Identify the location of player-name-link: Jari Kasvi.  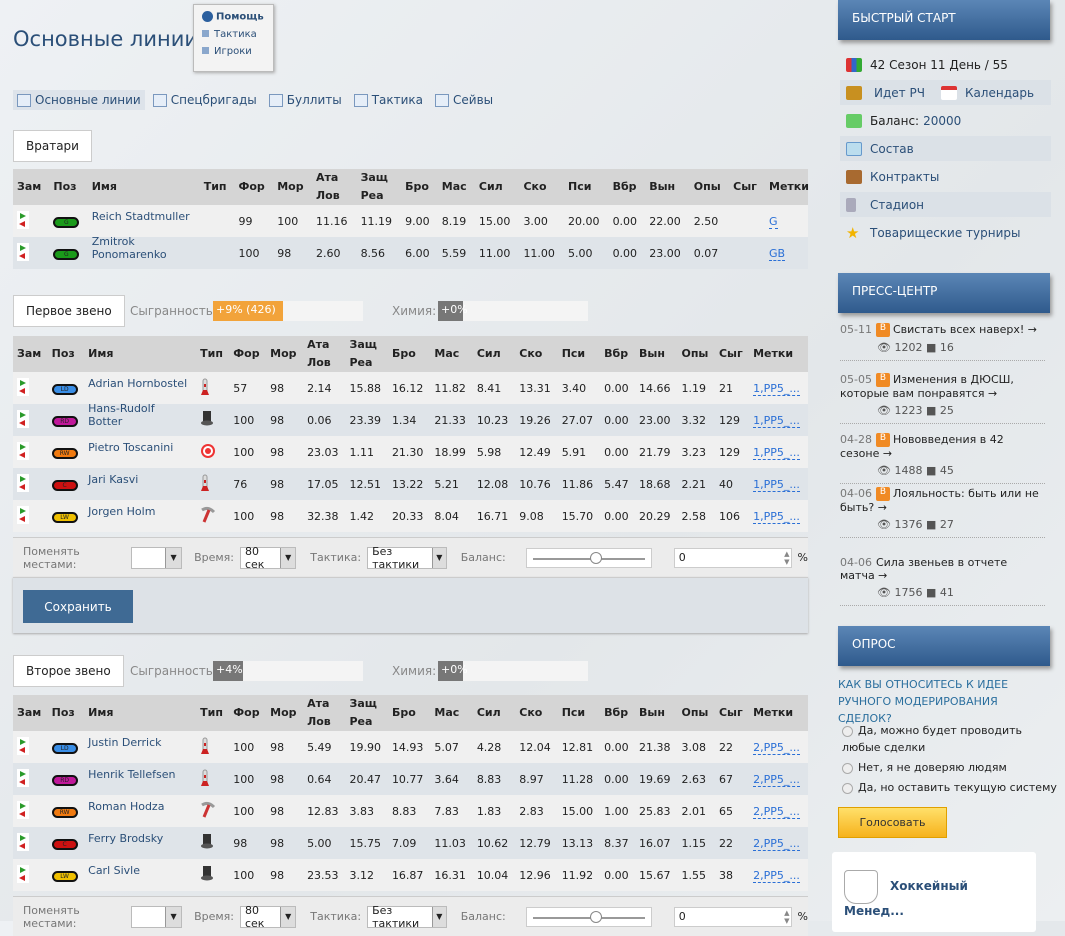
(113, 479).